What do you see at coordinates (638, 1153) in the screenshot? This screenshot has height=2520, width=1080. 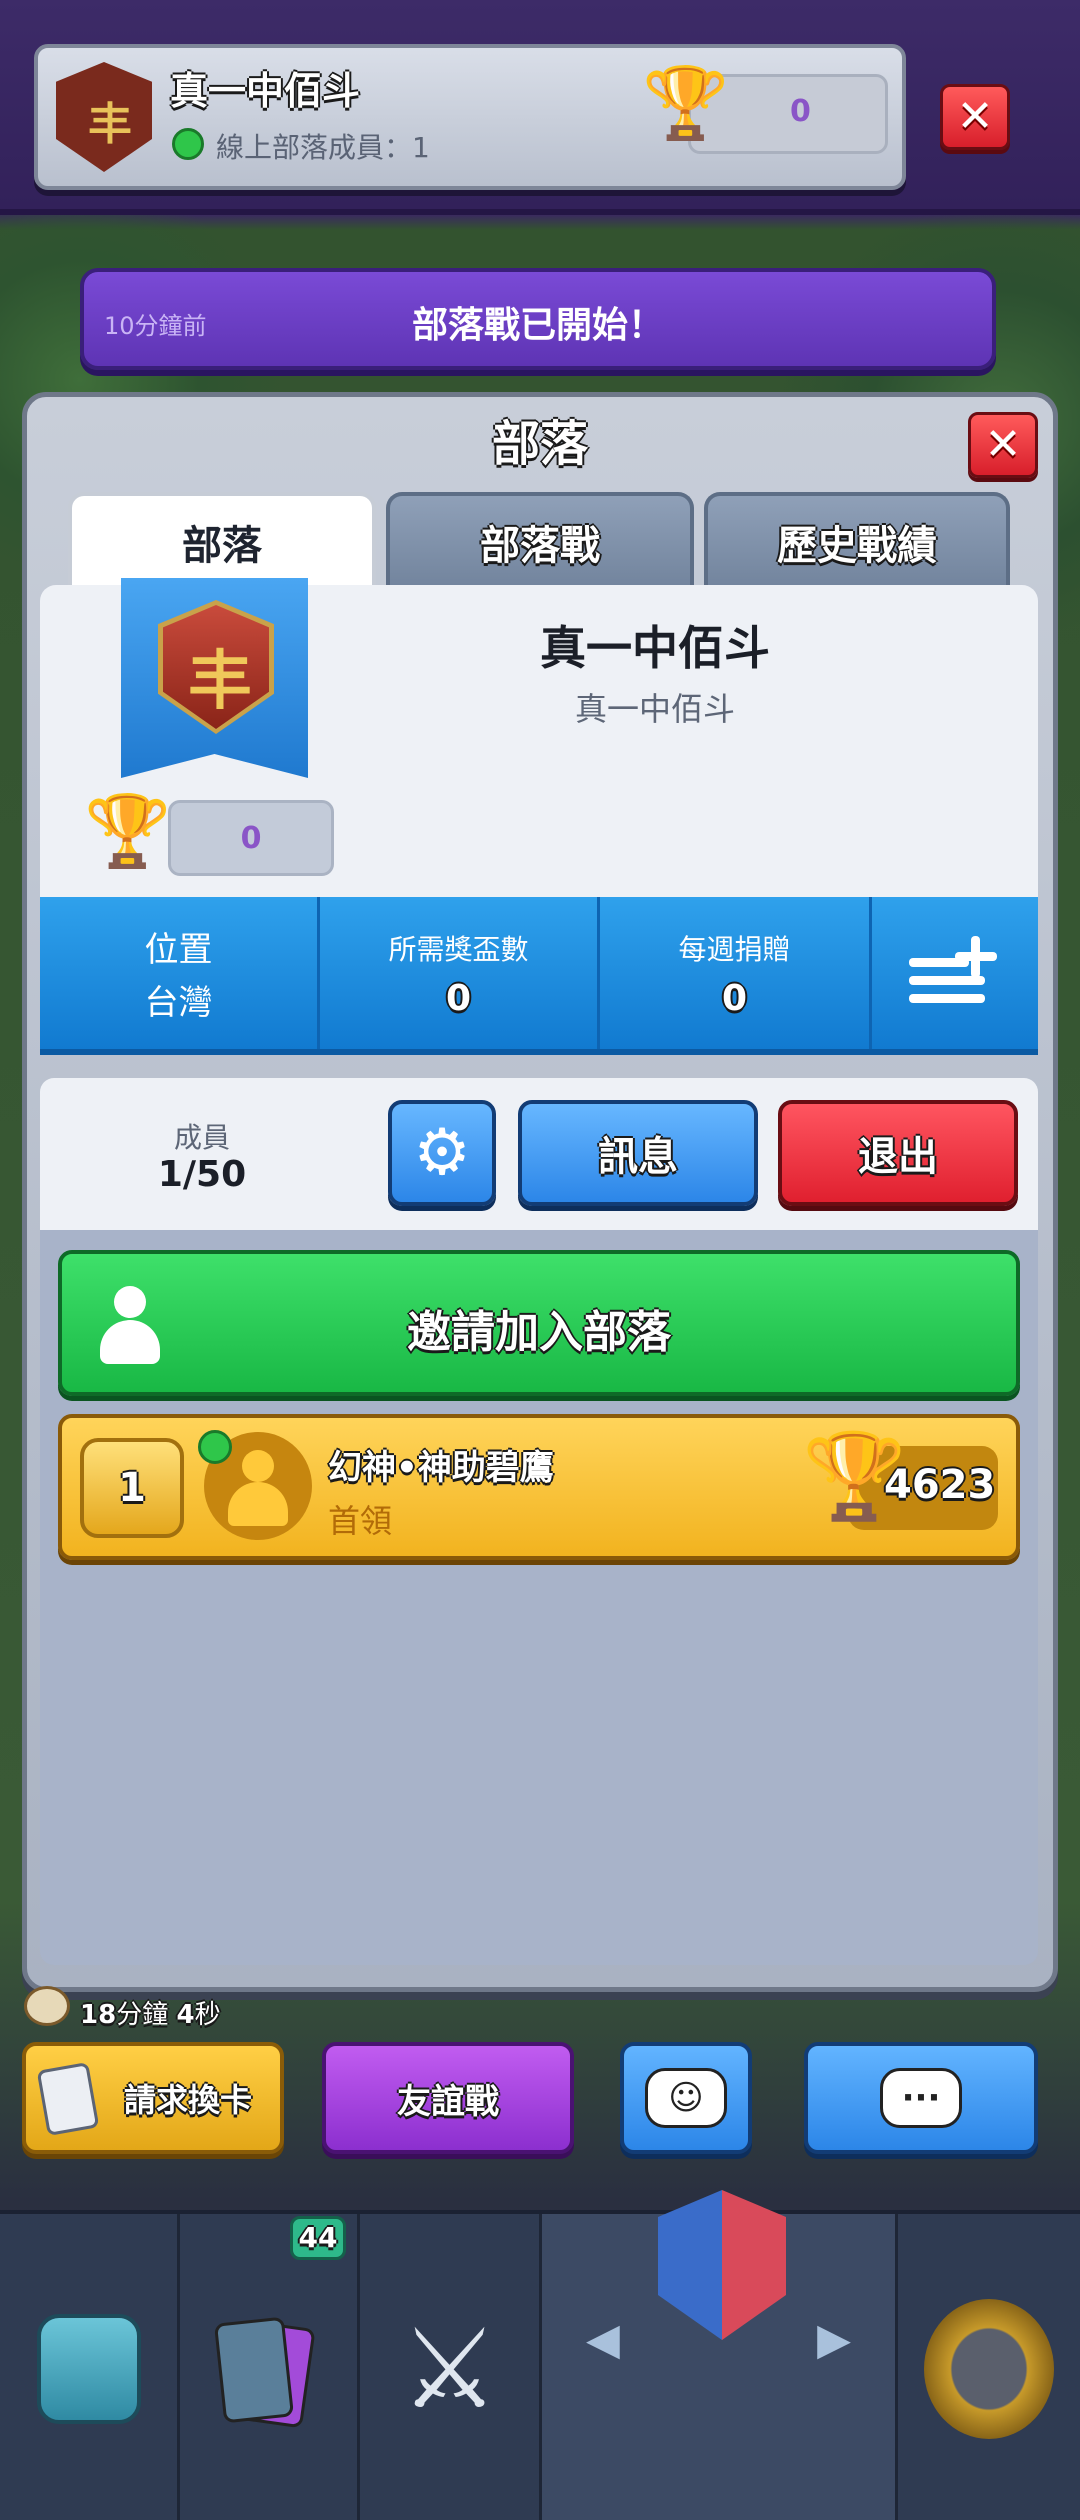 I see `message-button: 訊息` at bounding box center [638, 1153].